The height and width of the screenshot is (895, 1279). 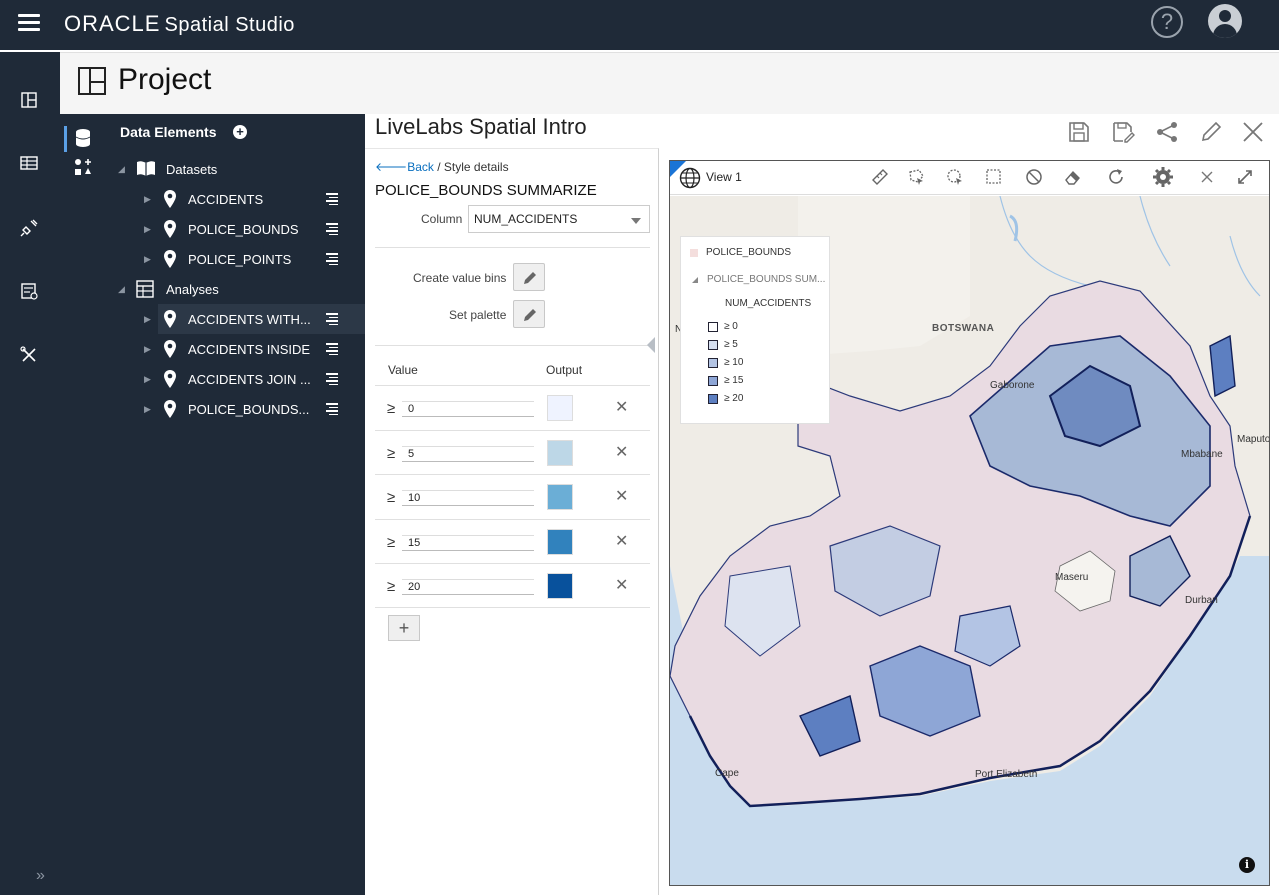 I want to click on ruler-icon, so click(x=880, y=177).